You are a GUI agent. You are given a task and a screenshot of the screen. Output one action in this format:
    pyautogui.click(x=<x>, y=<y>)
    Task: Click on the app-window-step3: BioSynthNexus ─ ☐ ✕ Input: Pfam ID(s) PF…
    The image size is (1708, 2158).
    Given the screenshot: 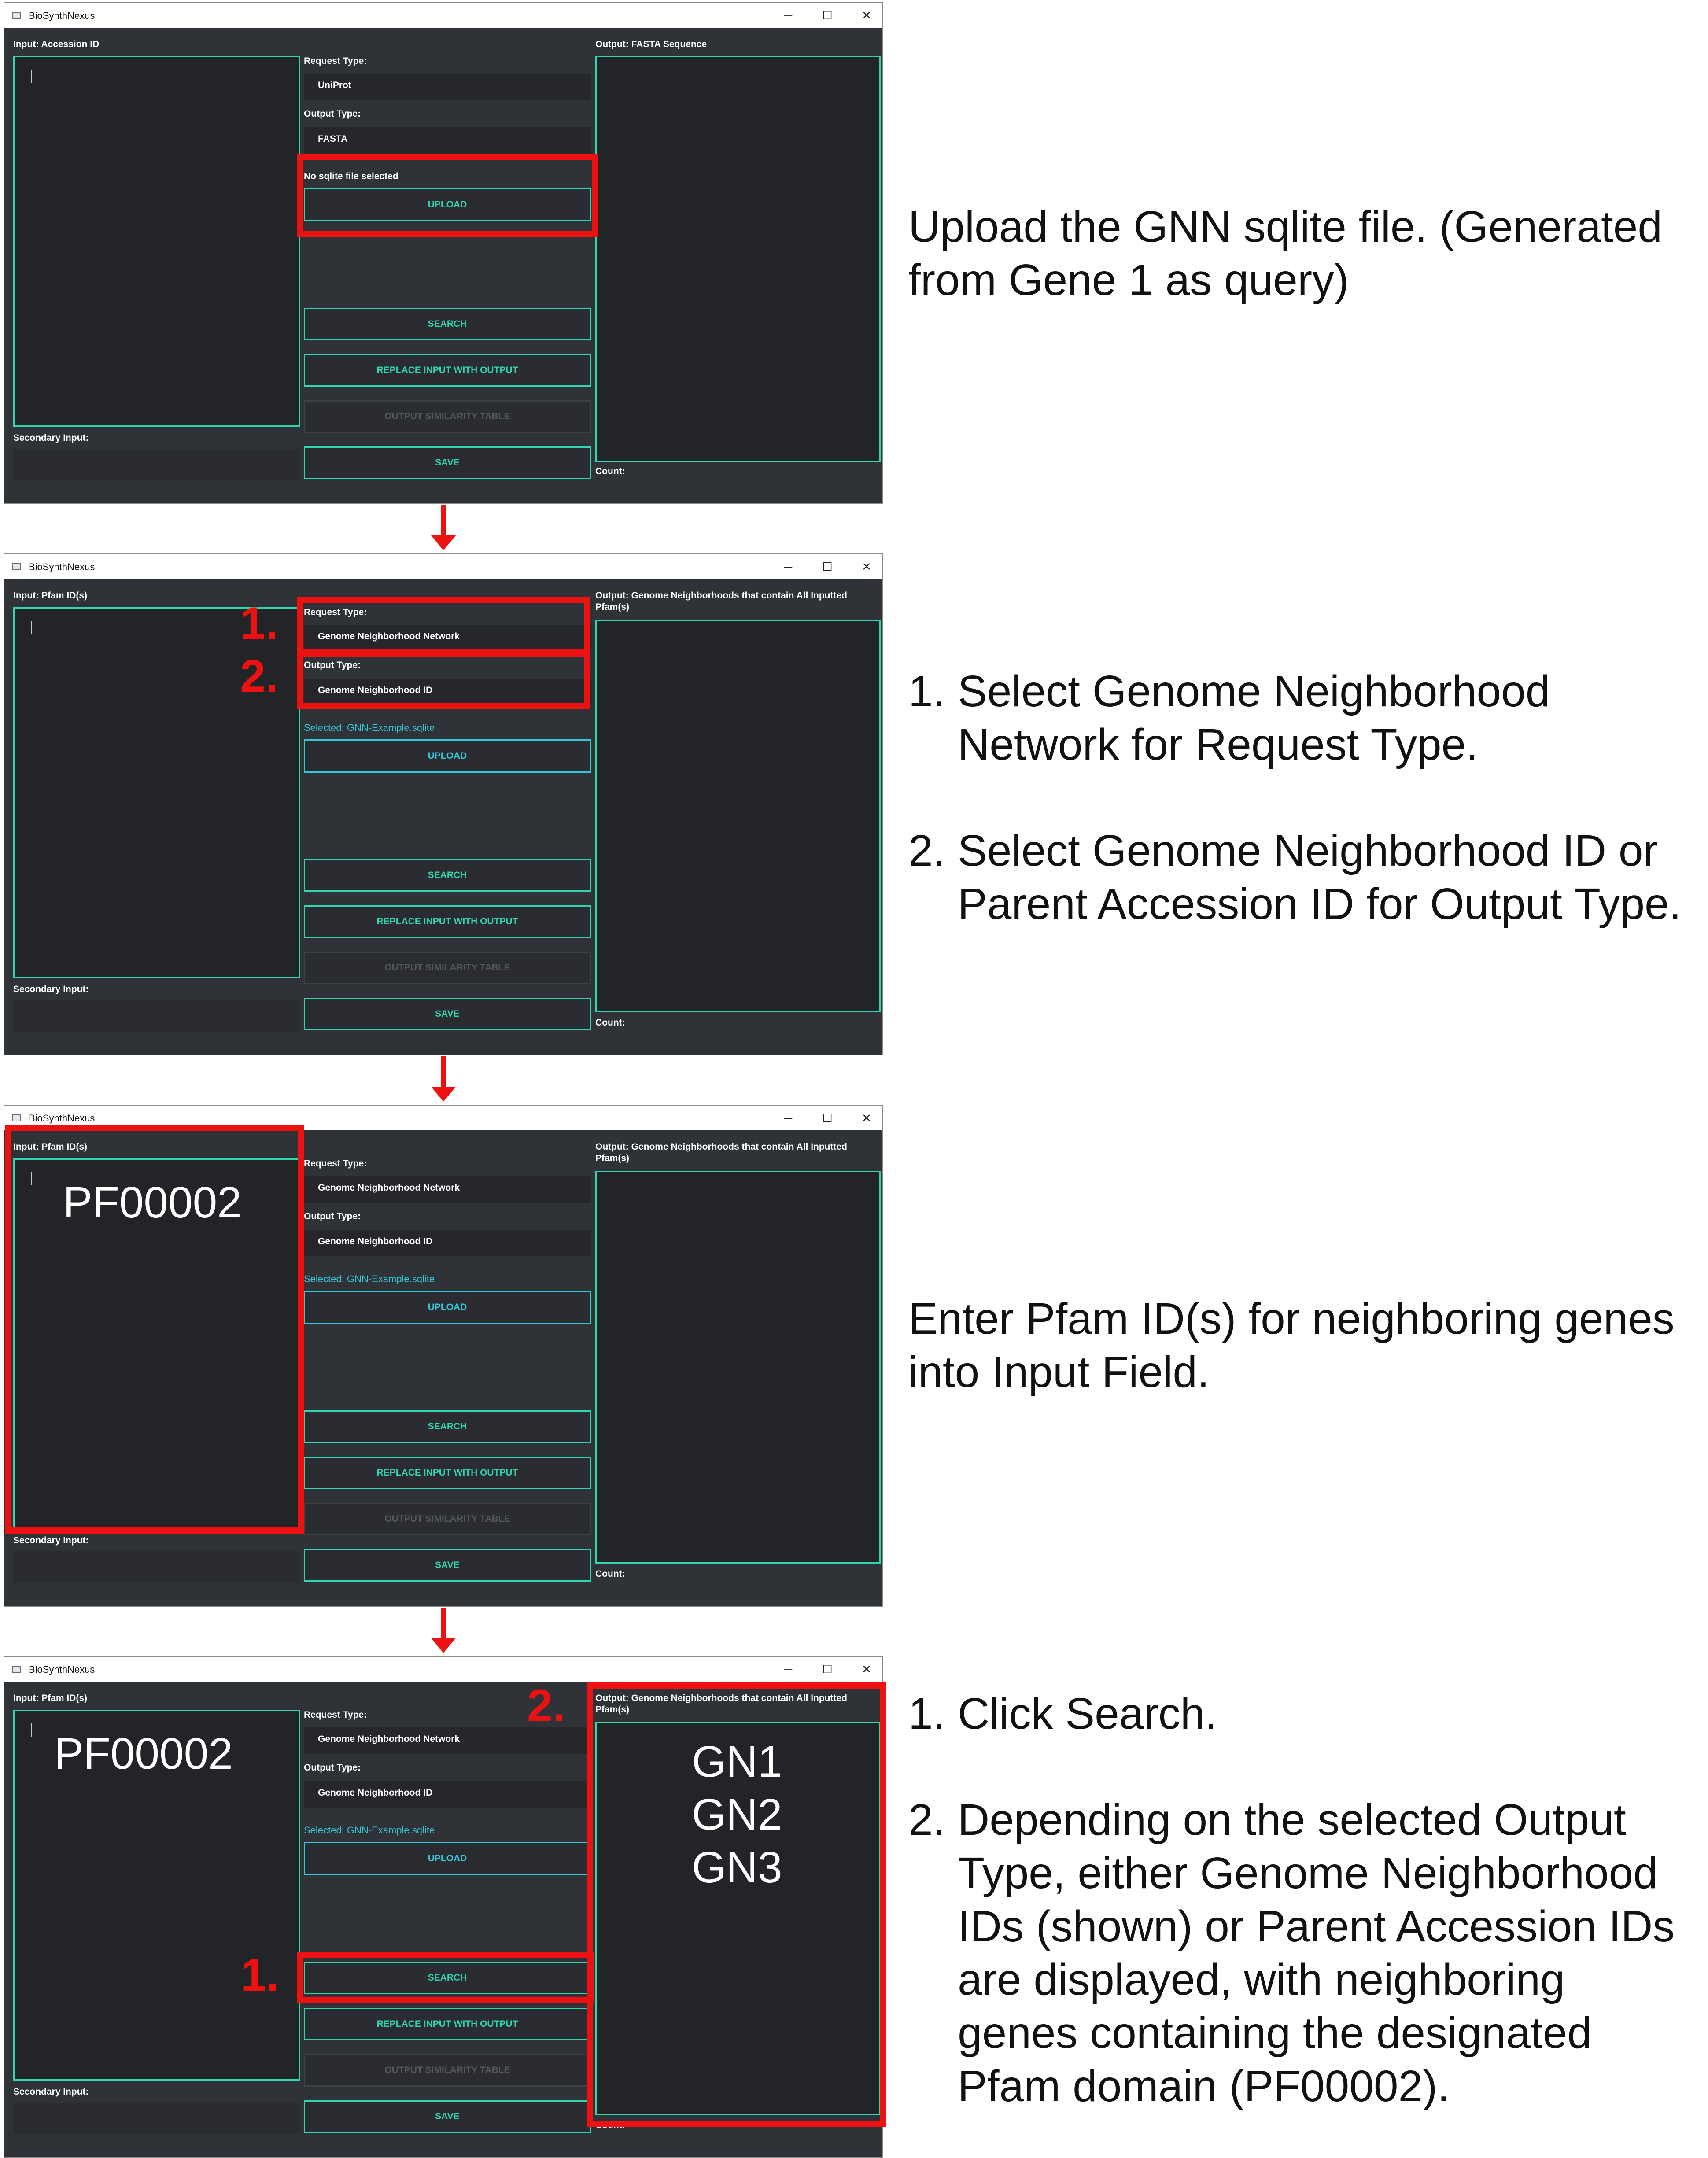 What is the action you would take?
    pyautogui.click(x=443, y=1356)
    